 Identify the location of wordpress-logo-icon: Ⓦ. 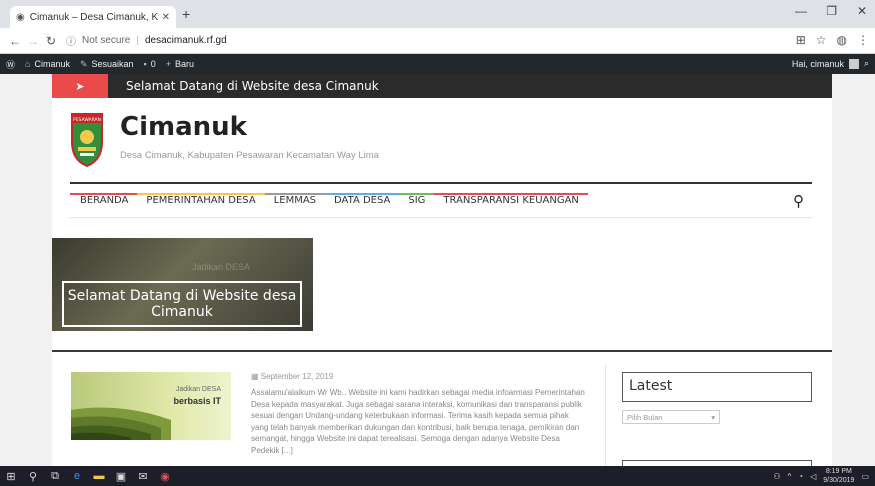
(10, 64).